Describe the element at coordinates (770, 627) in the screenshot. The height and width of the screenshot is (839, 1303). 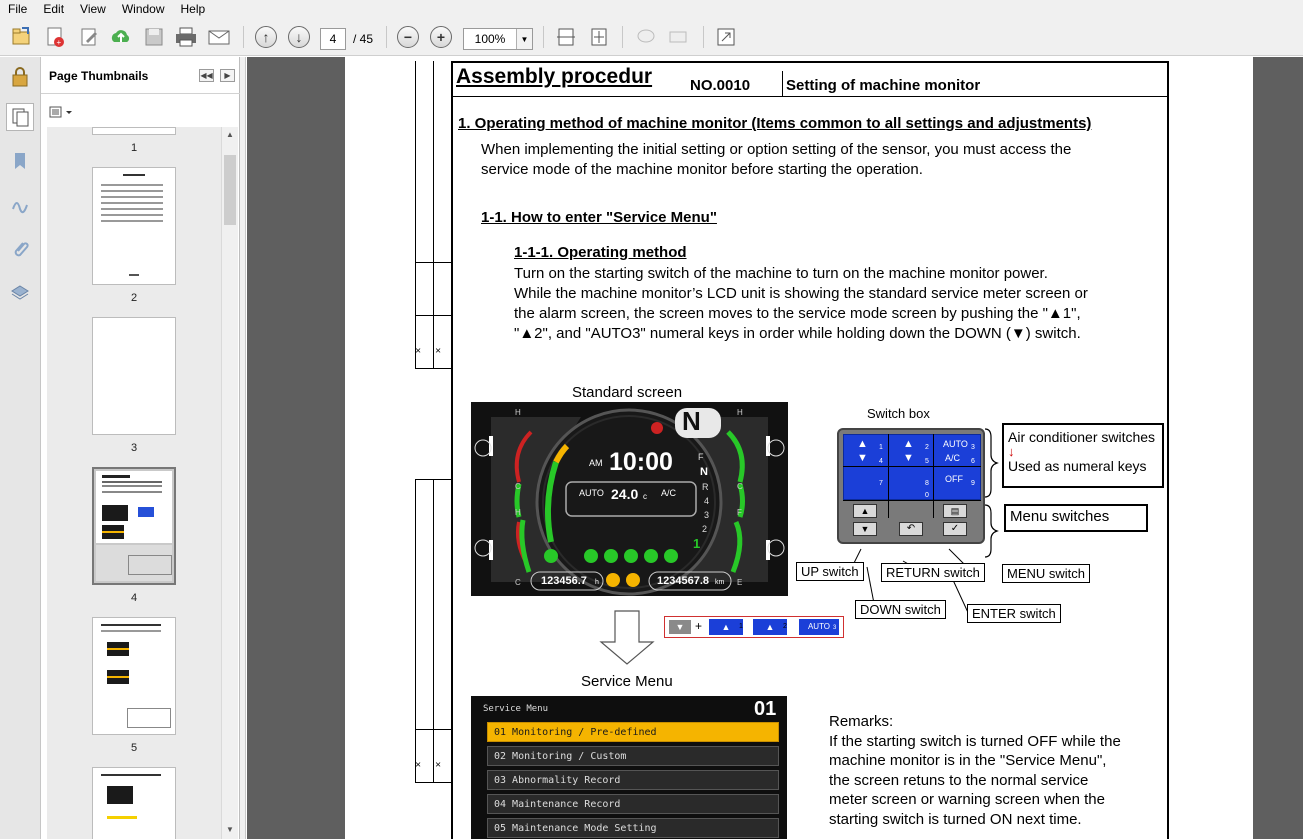
I see `up-key-icon: ▲` at that location.